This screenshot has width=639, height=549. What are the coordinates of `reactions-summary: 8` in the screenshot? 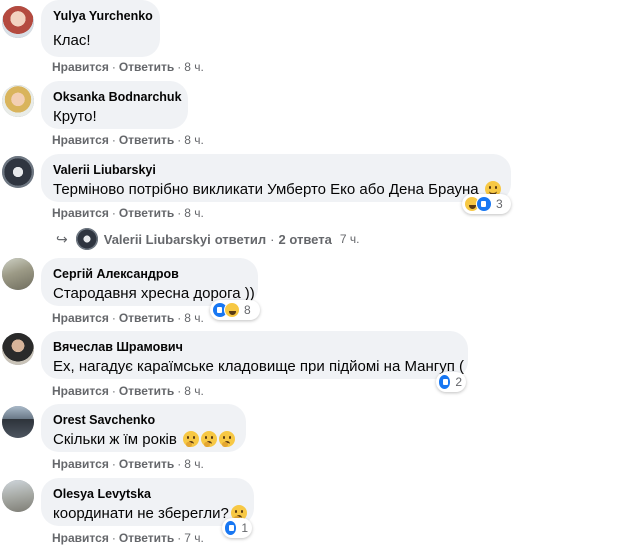 It's located at (235, 310).